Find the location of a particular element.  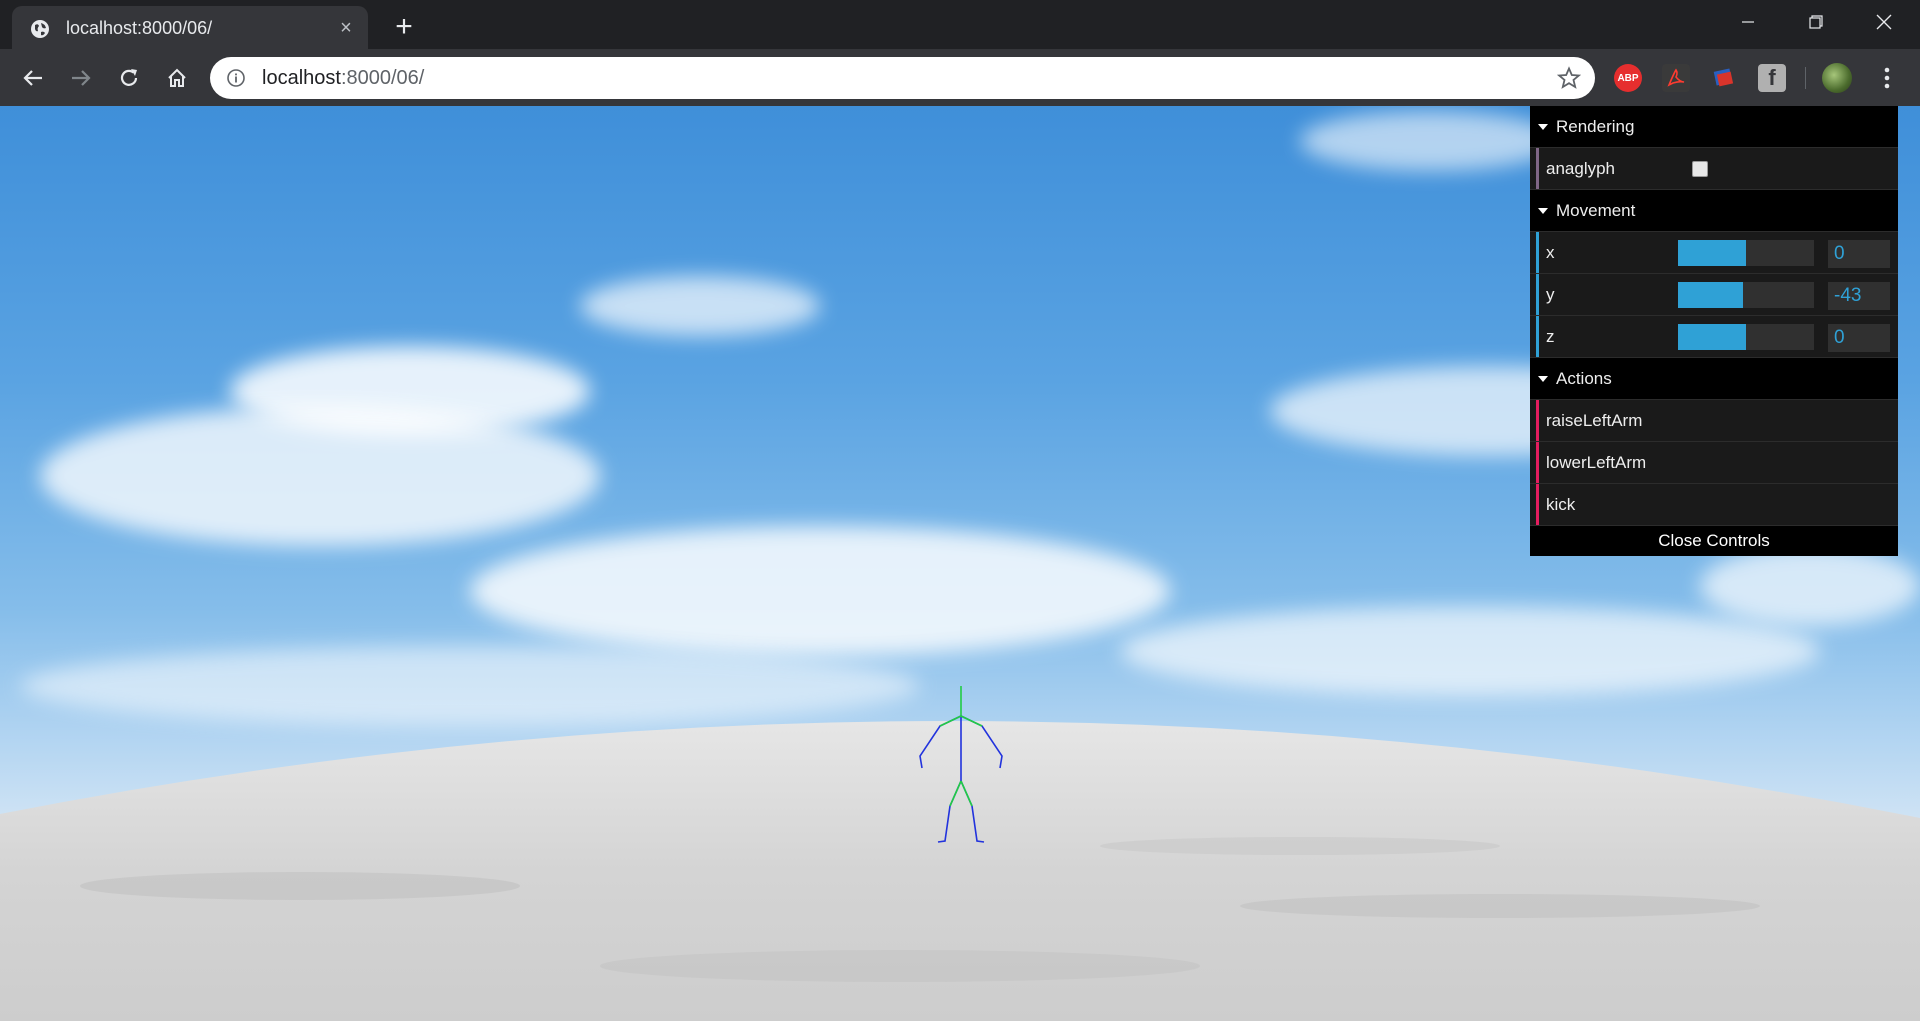

restore-button is located at coordinates (1816, 22).